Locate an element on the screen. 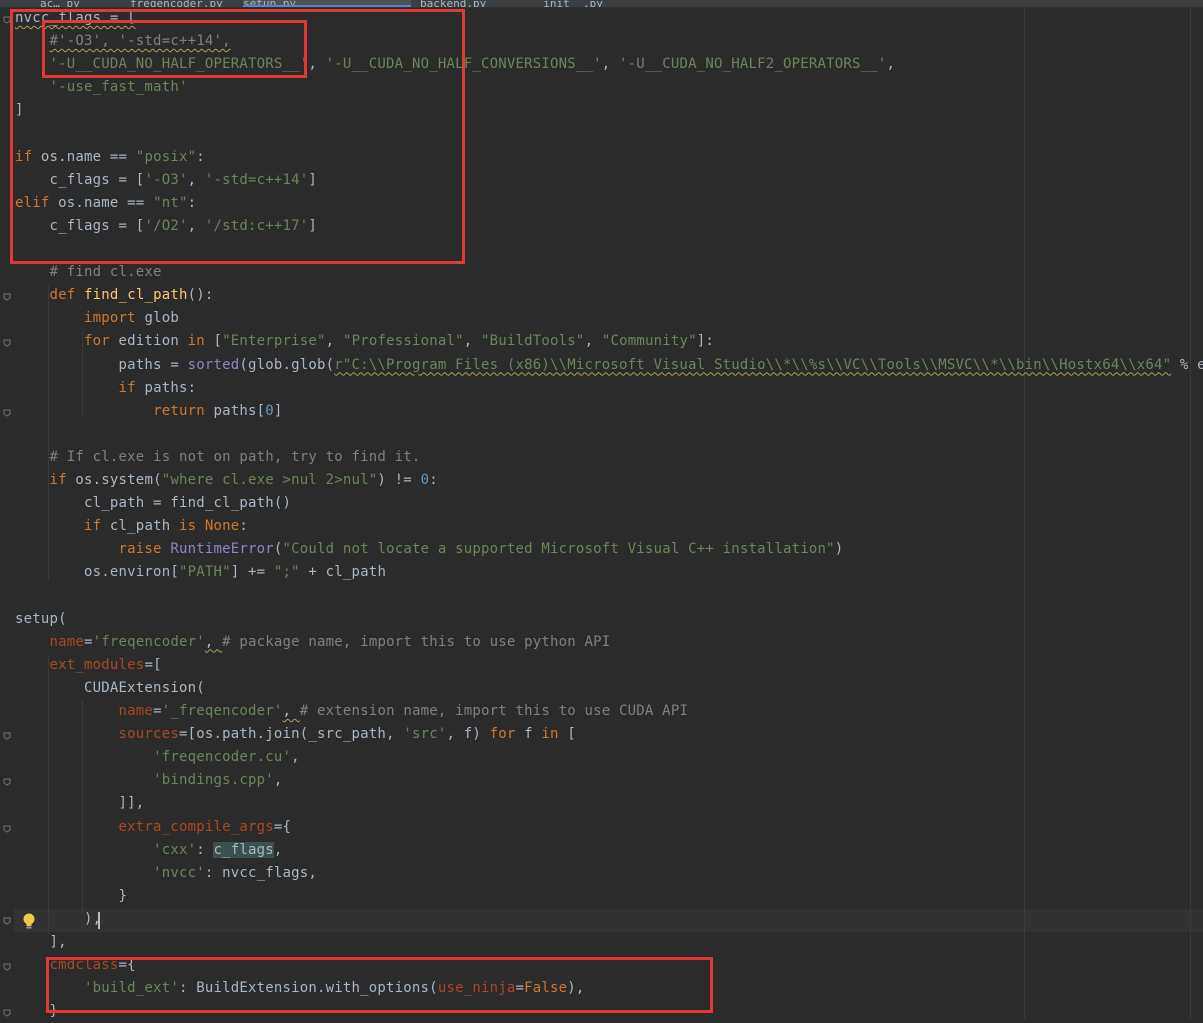  code-token: ], is located at coordinates (41, 942).